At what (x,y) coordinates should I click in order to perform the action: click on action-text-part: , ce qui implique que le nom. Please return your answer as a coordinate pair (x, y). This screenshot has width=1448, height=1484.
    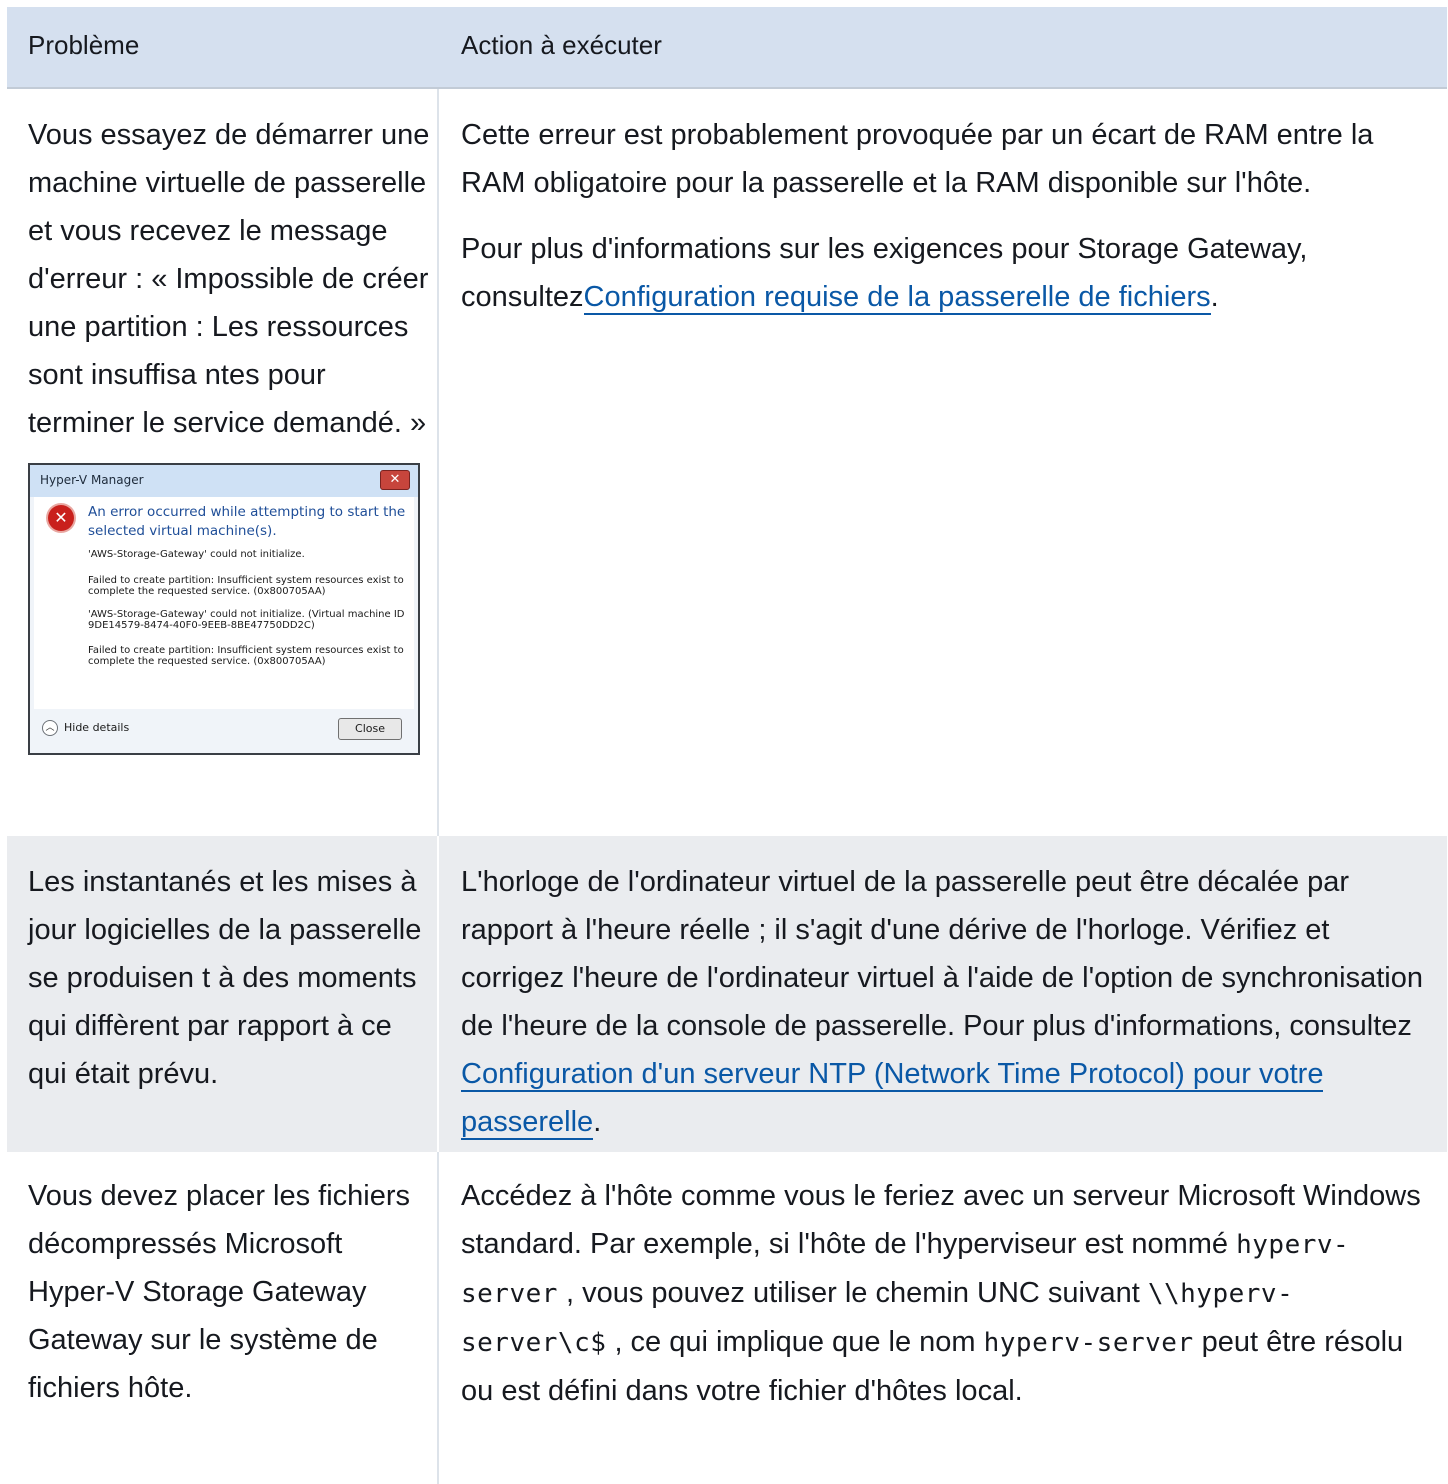
    Looking at the image, I should click on (795, 1342).